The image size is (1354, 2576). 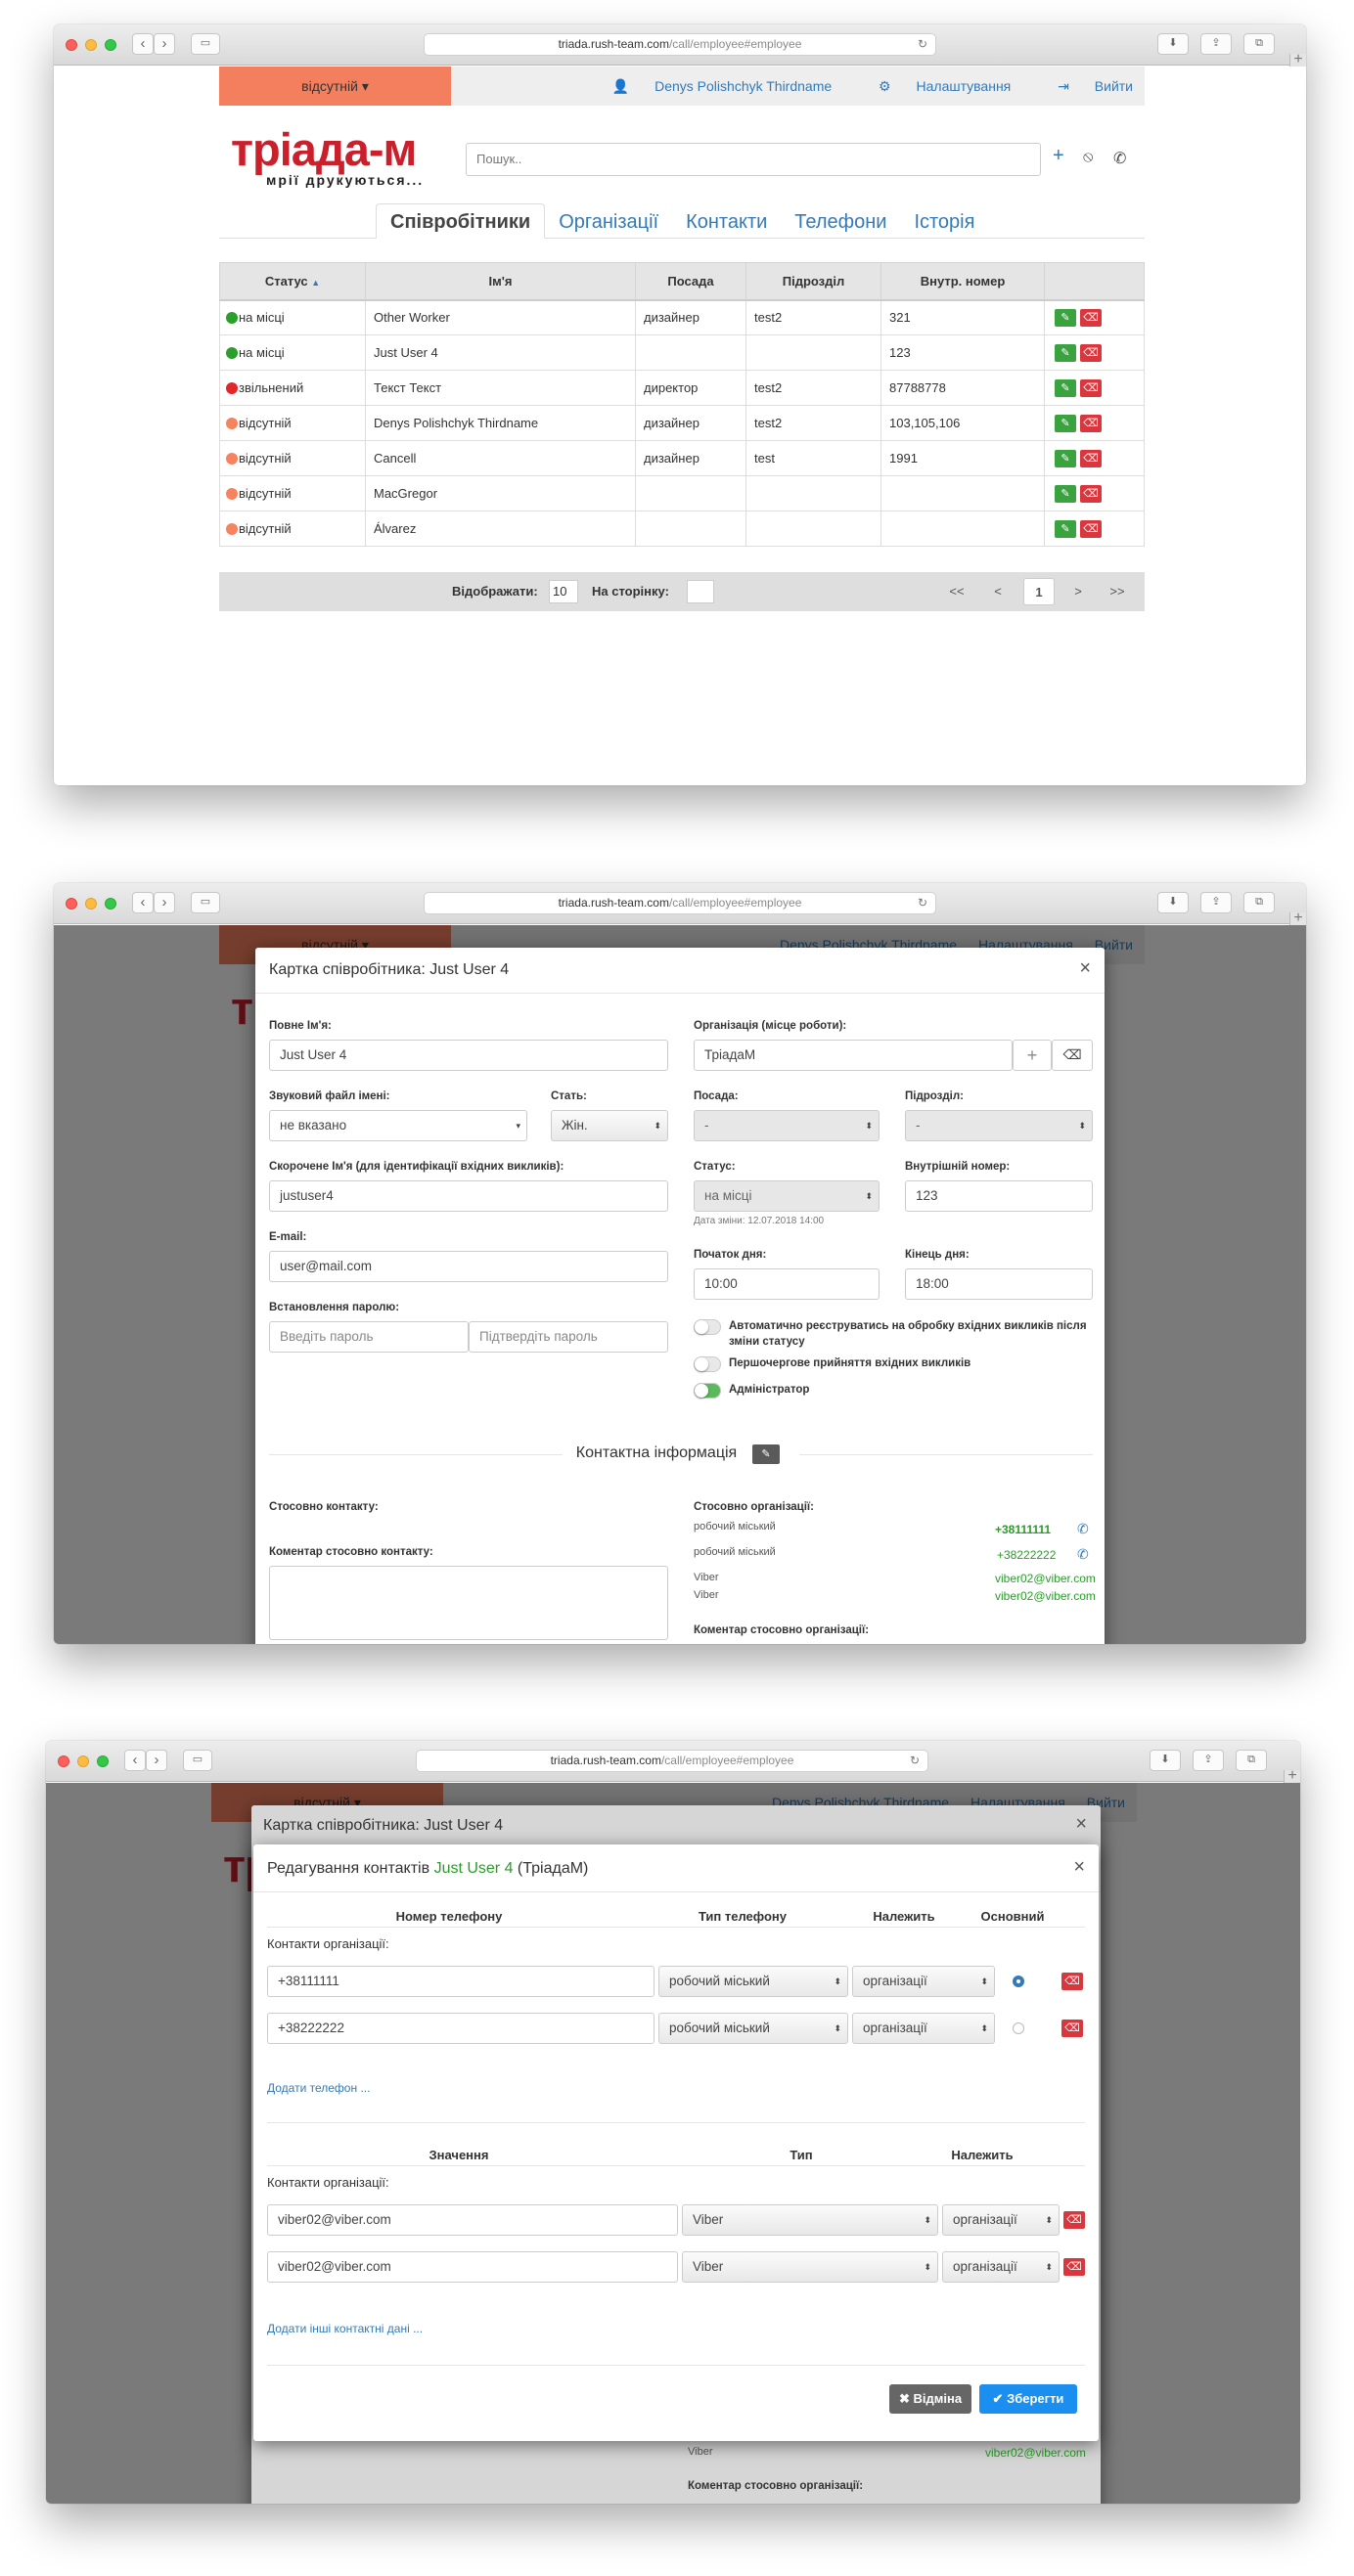 What do you see at coordinates (700, 591) in the screenshot?
I see `per-page-input` at bounding box center [700, 591].